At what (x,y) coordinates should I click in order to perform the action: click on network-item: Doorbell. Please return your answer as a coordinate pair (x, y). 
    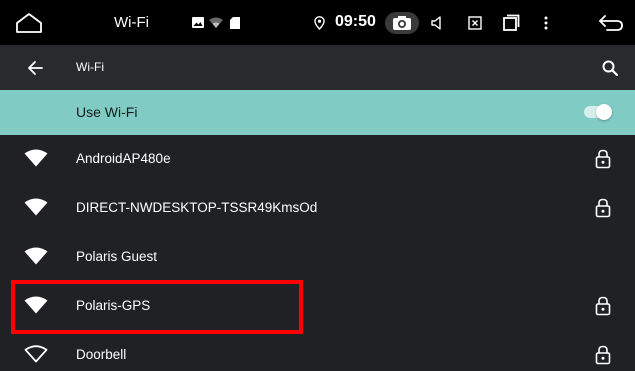
    Looking at the image, I should click on (317, 351).